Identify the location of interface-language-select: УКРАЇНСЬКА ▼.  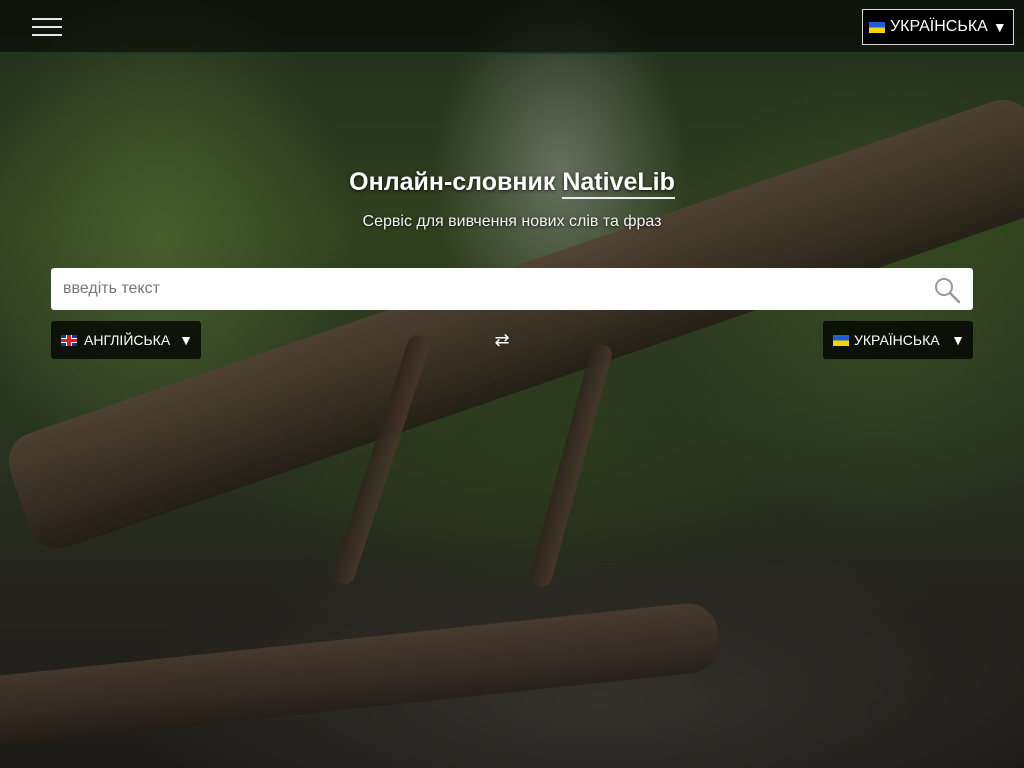
(938, 27).